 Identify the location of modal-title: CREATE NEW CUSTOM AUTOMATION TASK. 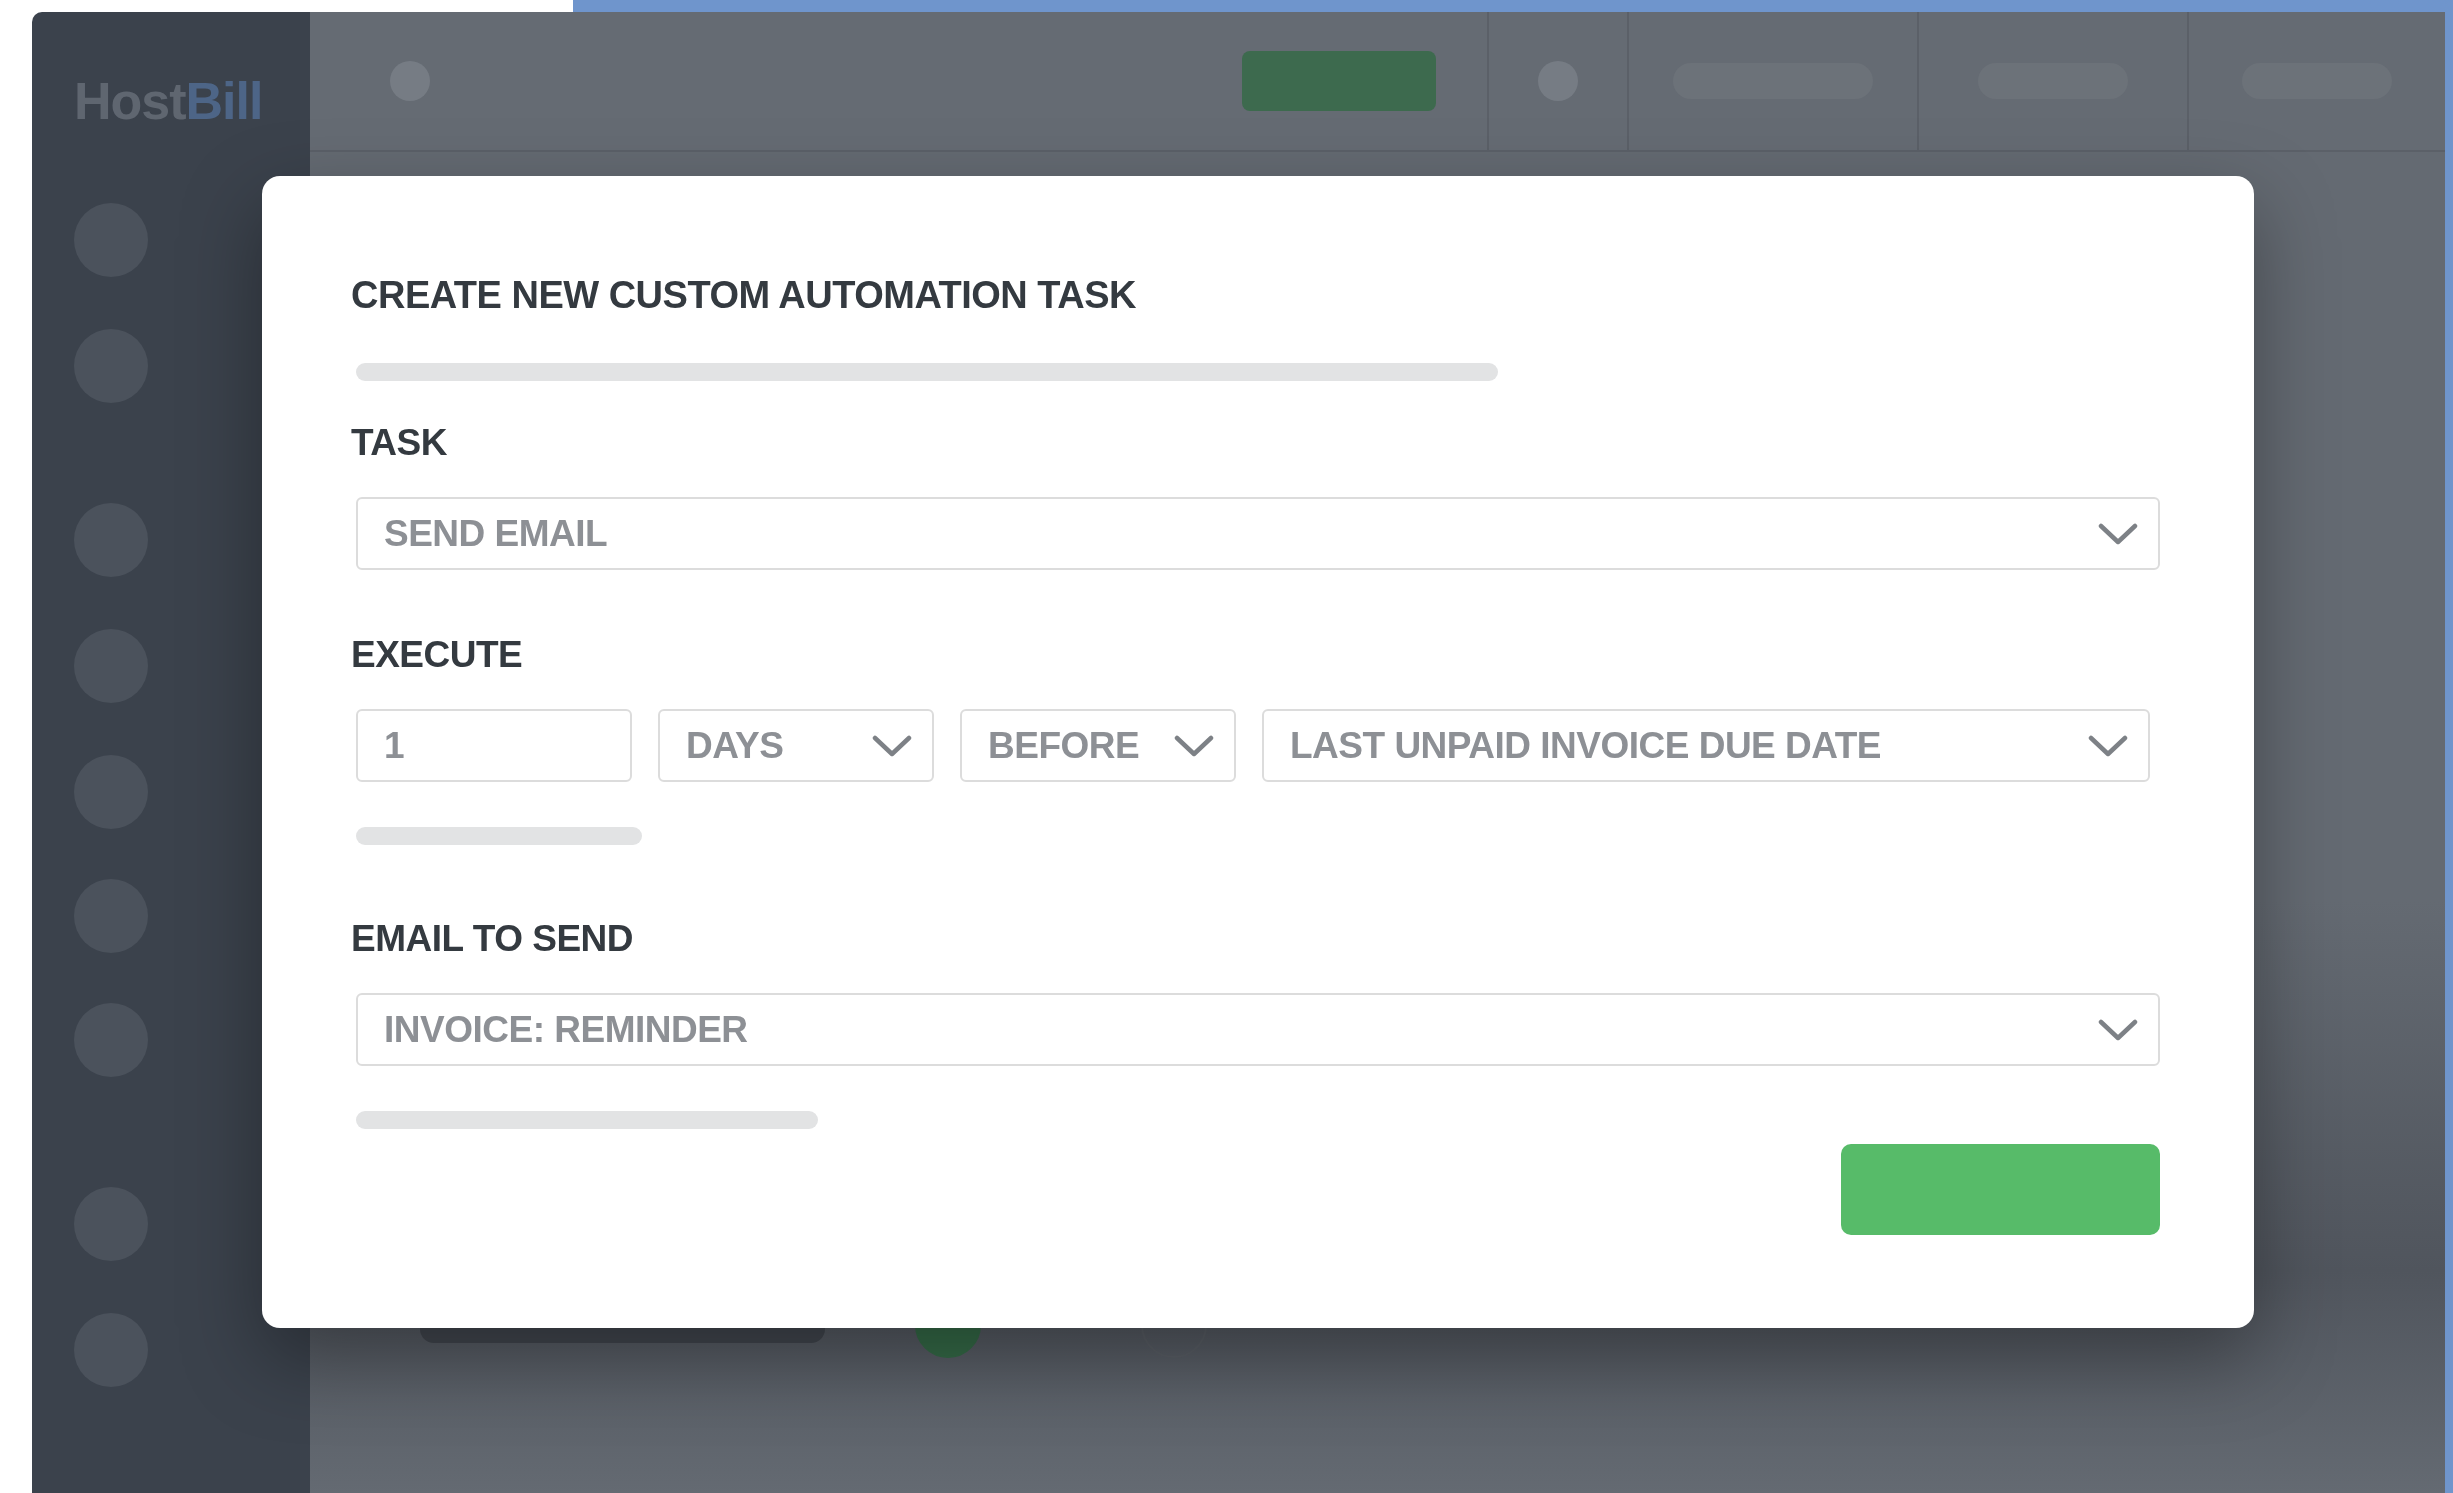
(744, 295).